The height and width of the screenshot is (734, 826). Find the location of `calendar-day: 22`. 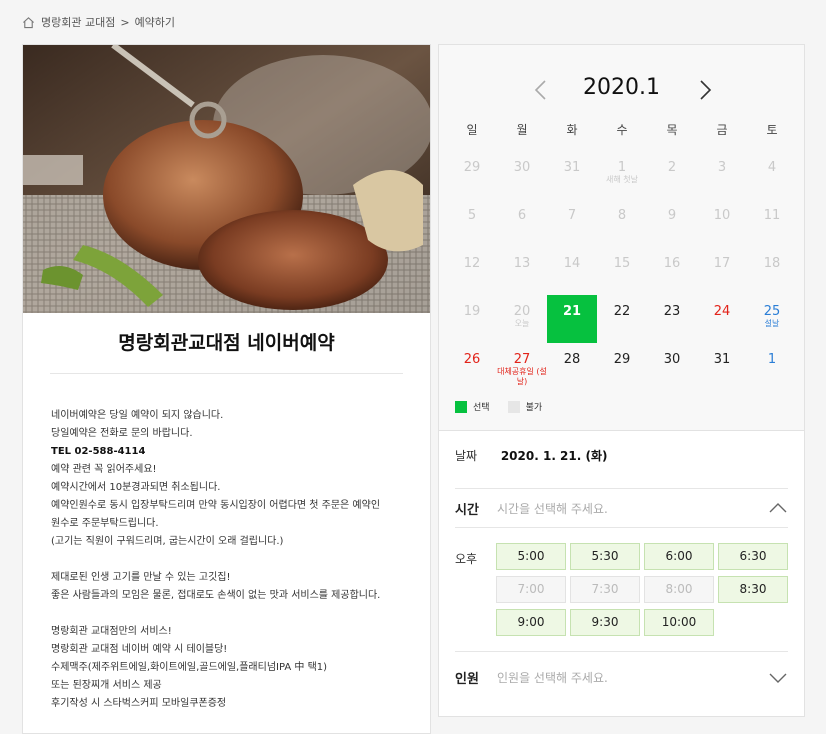

calendar-day: 22 is located at coordinates (622, 319).